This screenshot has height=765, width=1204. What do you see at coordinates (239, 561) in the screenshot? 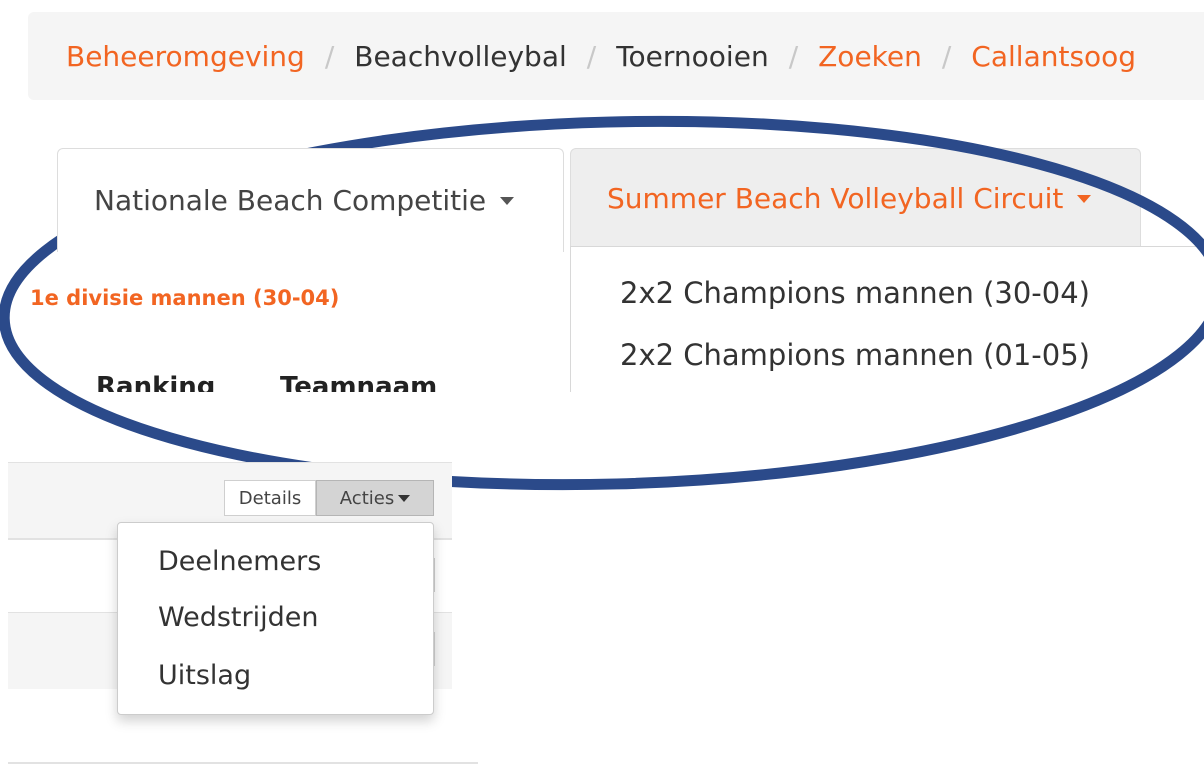
I see `menu-item-deelnemers: Deelnemers` at bounding box center [239, 561].